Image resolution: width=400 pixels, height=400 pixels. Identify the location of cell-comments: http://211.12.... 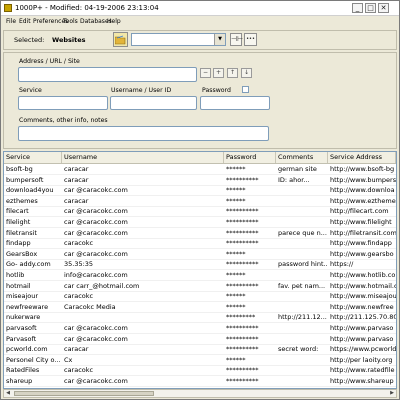
(302, 317).